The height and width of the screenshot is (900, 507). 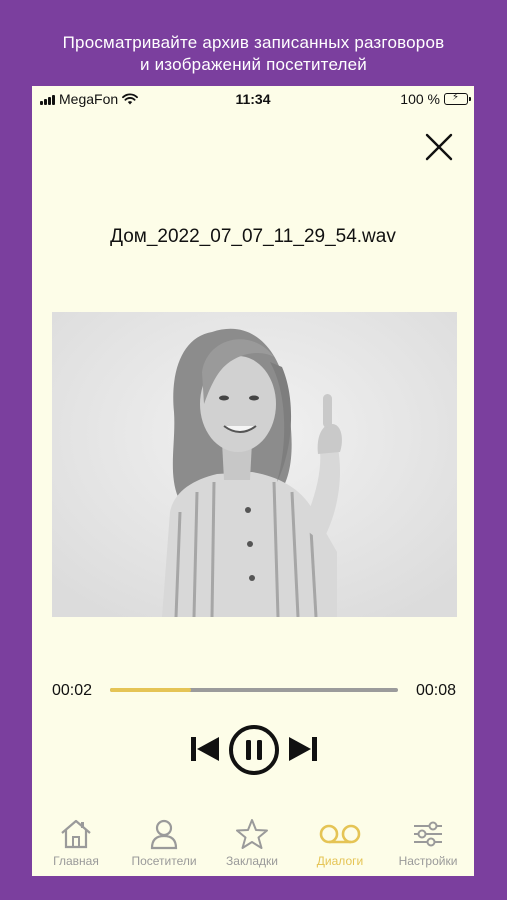 I want to click on progress-fill, so click(x=150, y=690).